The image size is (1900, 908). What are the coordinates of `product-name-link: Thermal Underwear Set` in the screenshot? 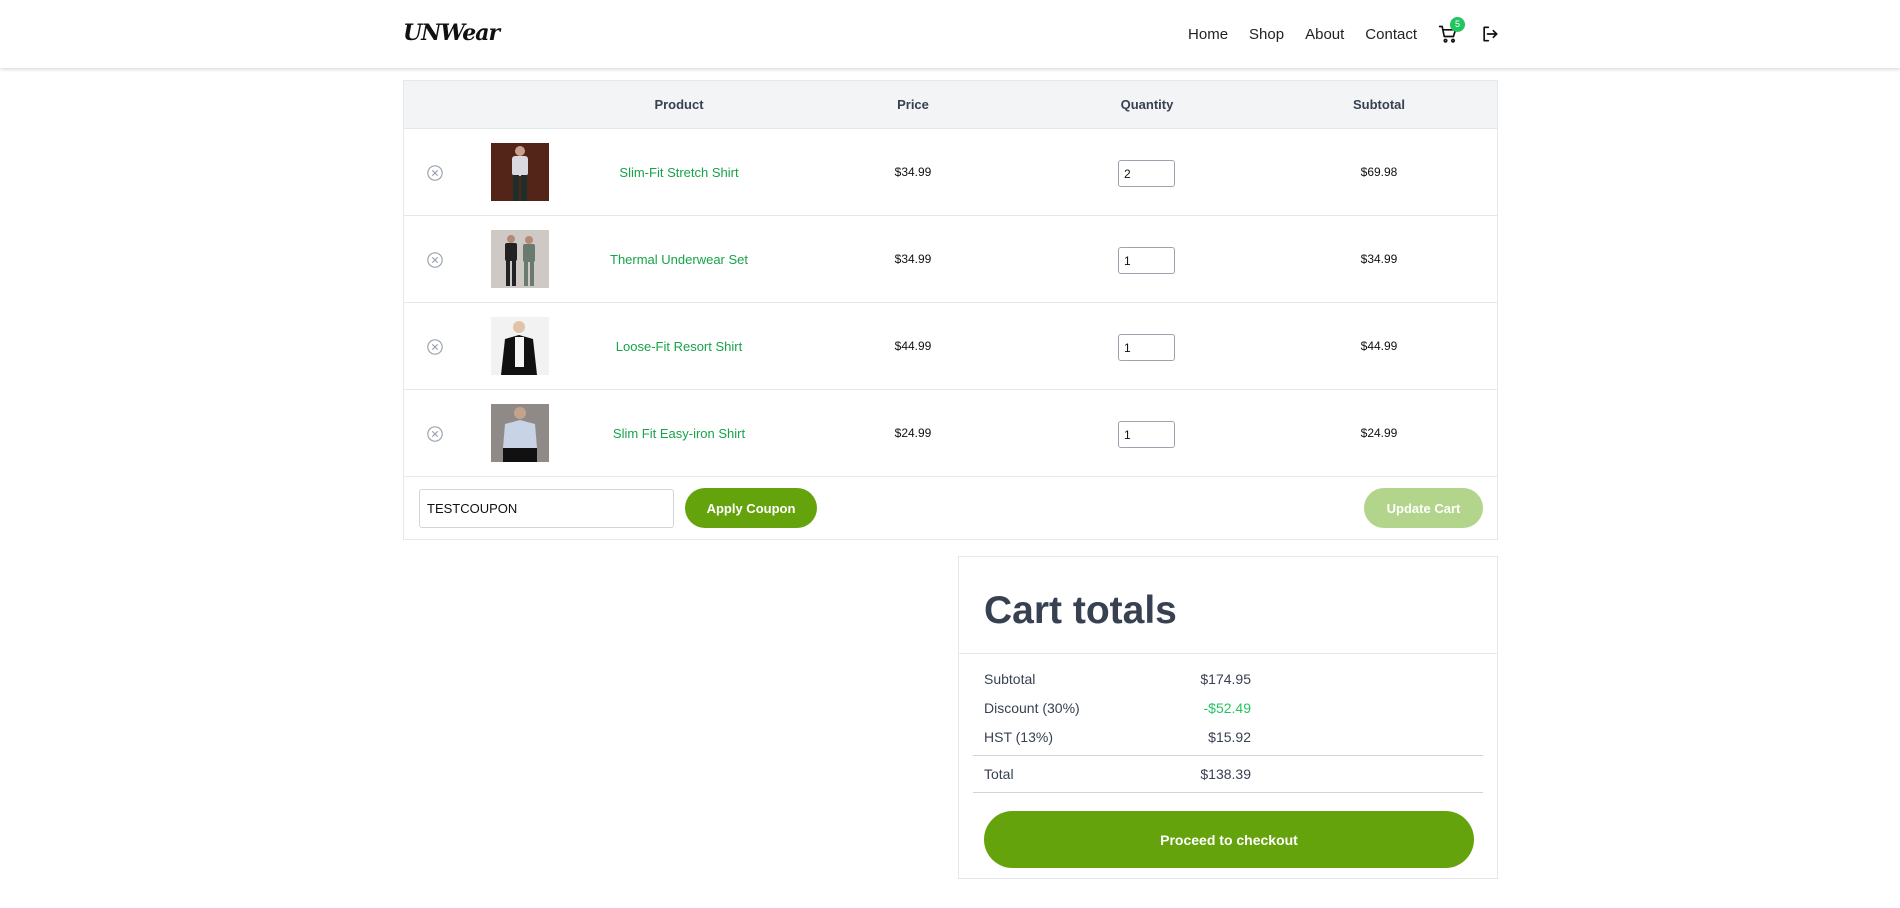 It's located at (679, 259).